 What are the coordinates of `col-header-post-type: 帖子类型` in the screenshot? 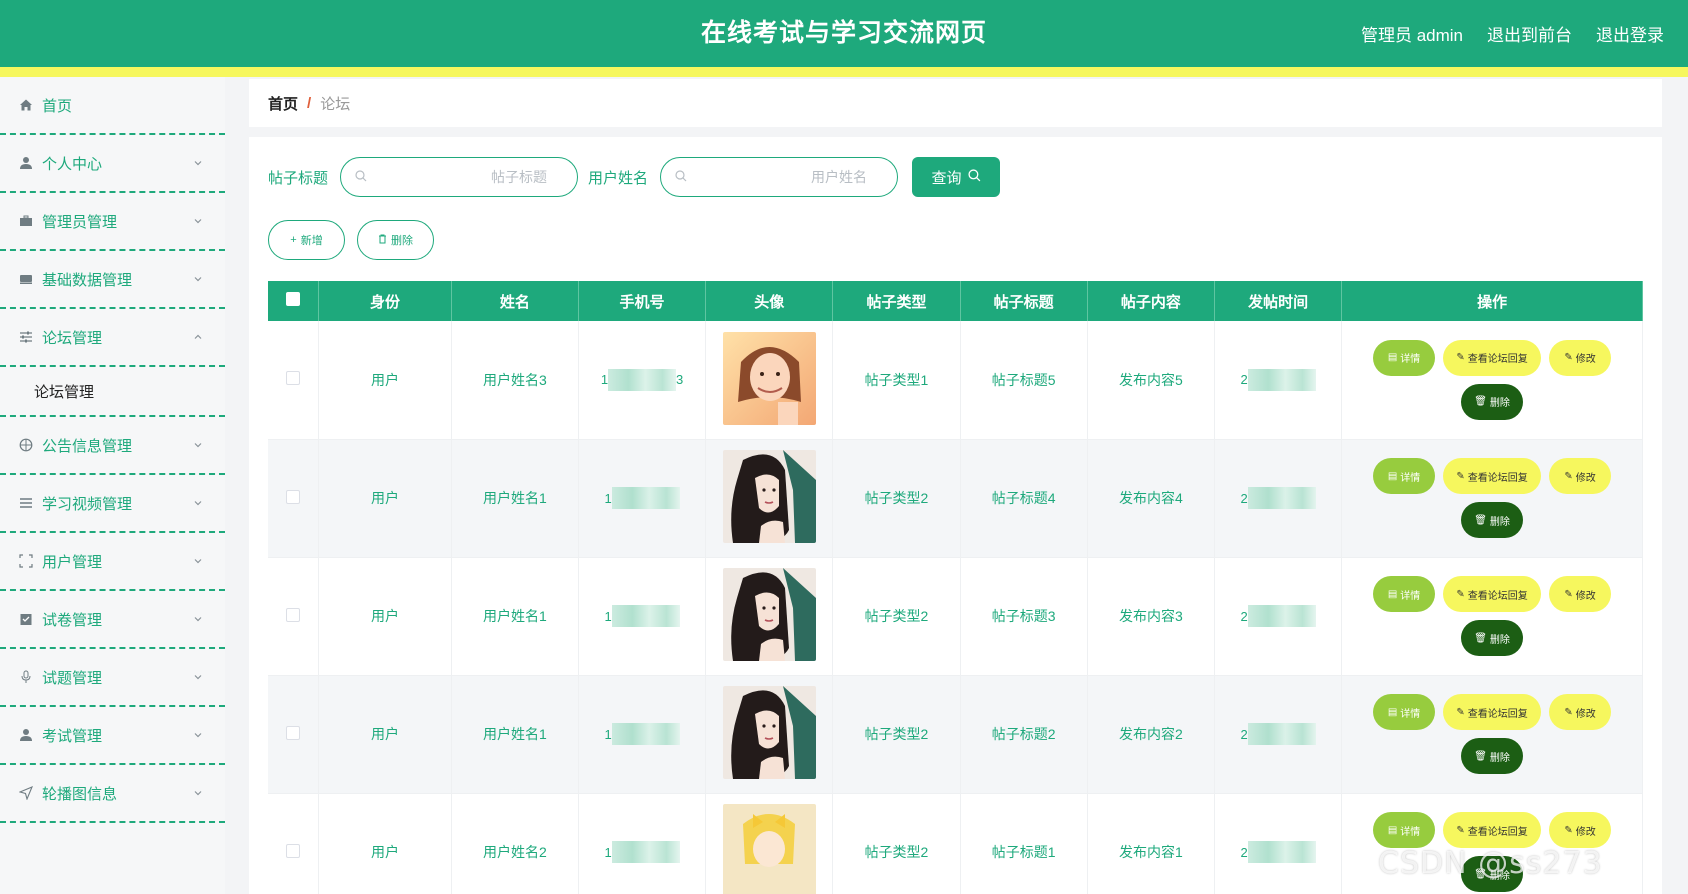 It's located at (896, 301).